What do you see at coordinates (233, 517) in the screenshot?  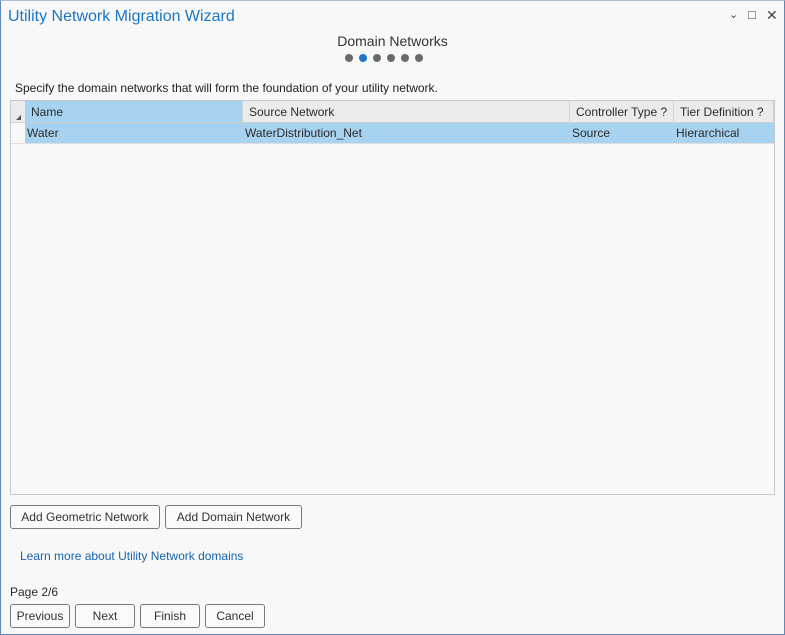 I see `add-domain-network-button: Add Domain Network` at bounding box center [233, 517].